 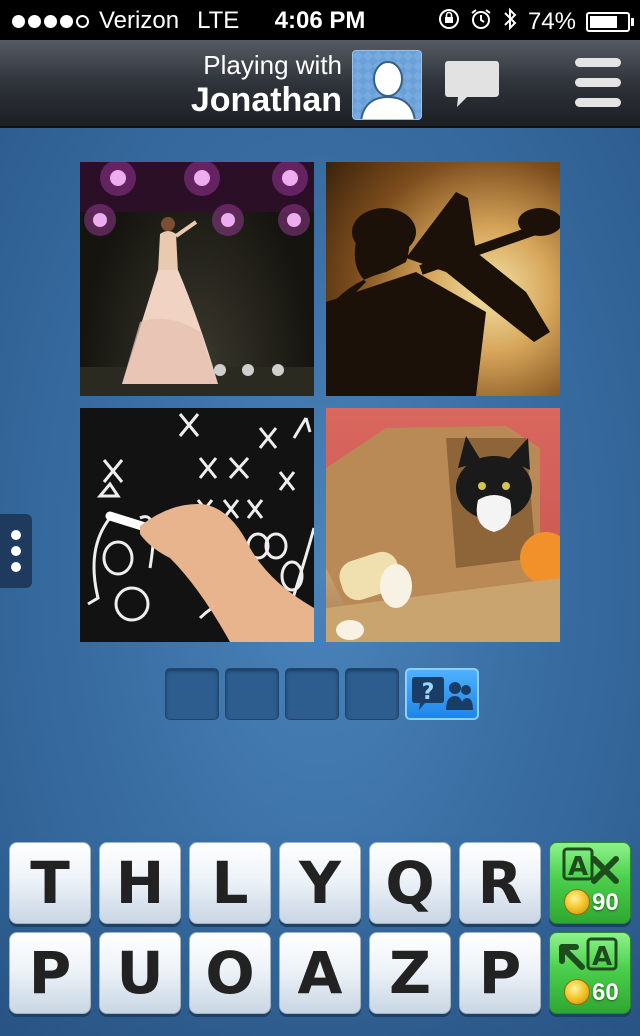 What do you see at coordinates (510, 22) in the screenshot?
I see `bluetooth-icon` at bounding box center [510, 22].